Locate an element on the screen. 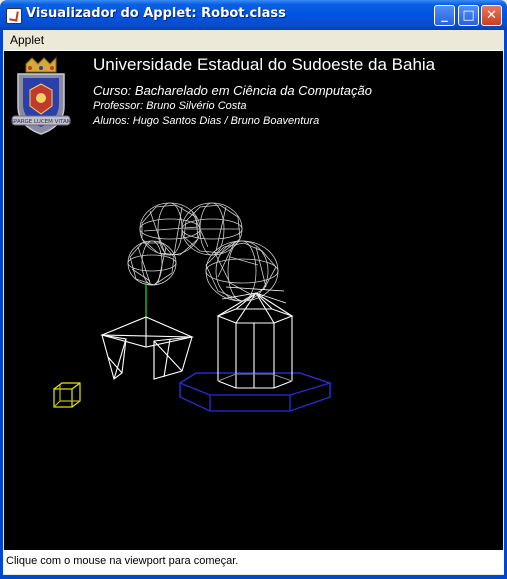 The image size is (507, 579). menu-applet: Applet is located at coordinates (27, 40).